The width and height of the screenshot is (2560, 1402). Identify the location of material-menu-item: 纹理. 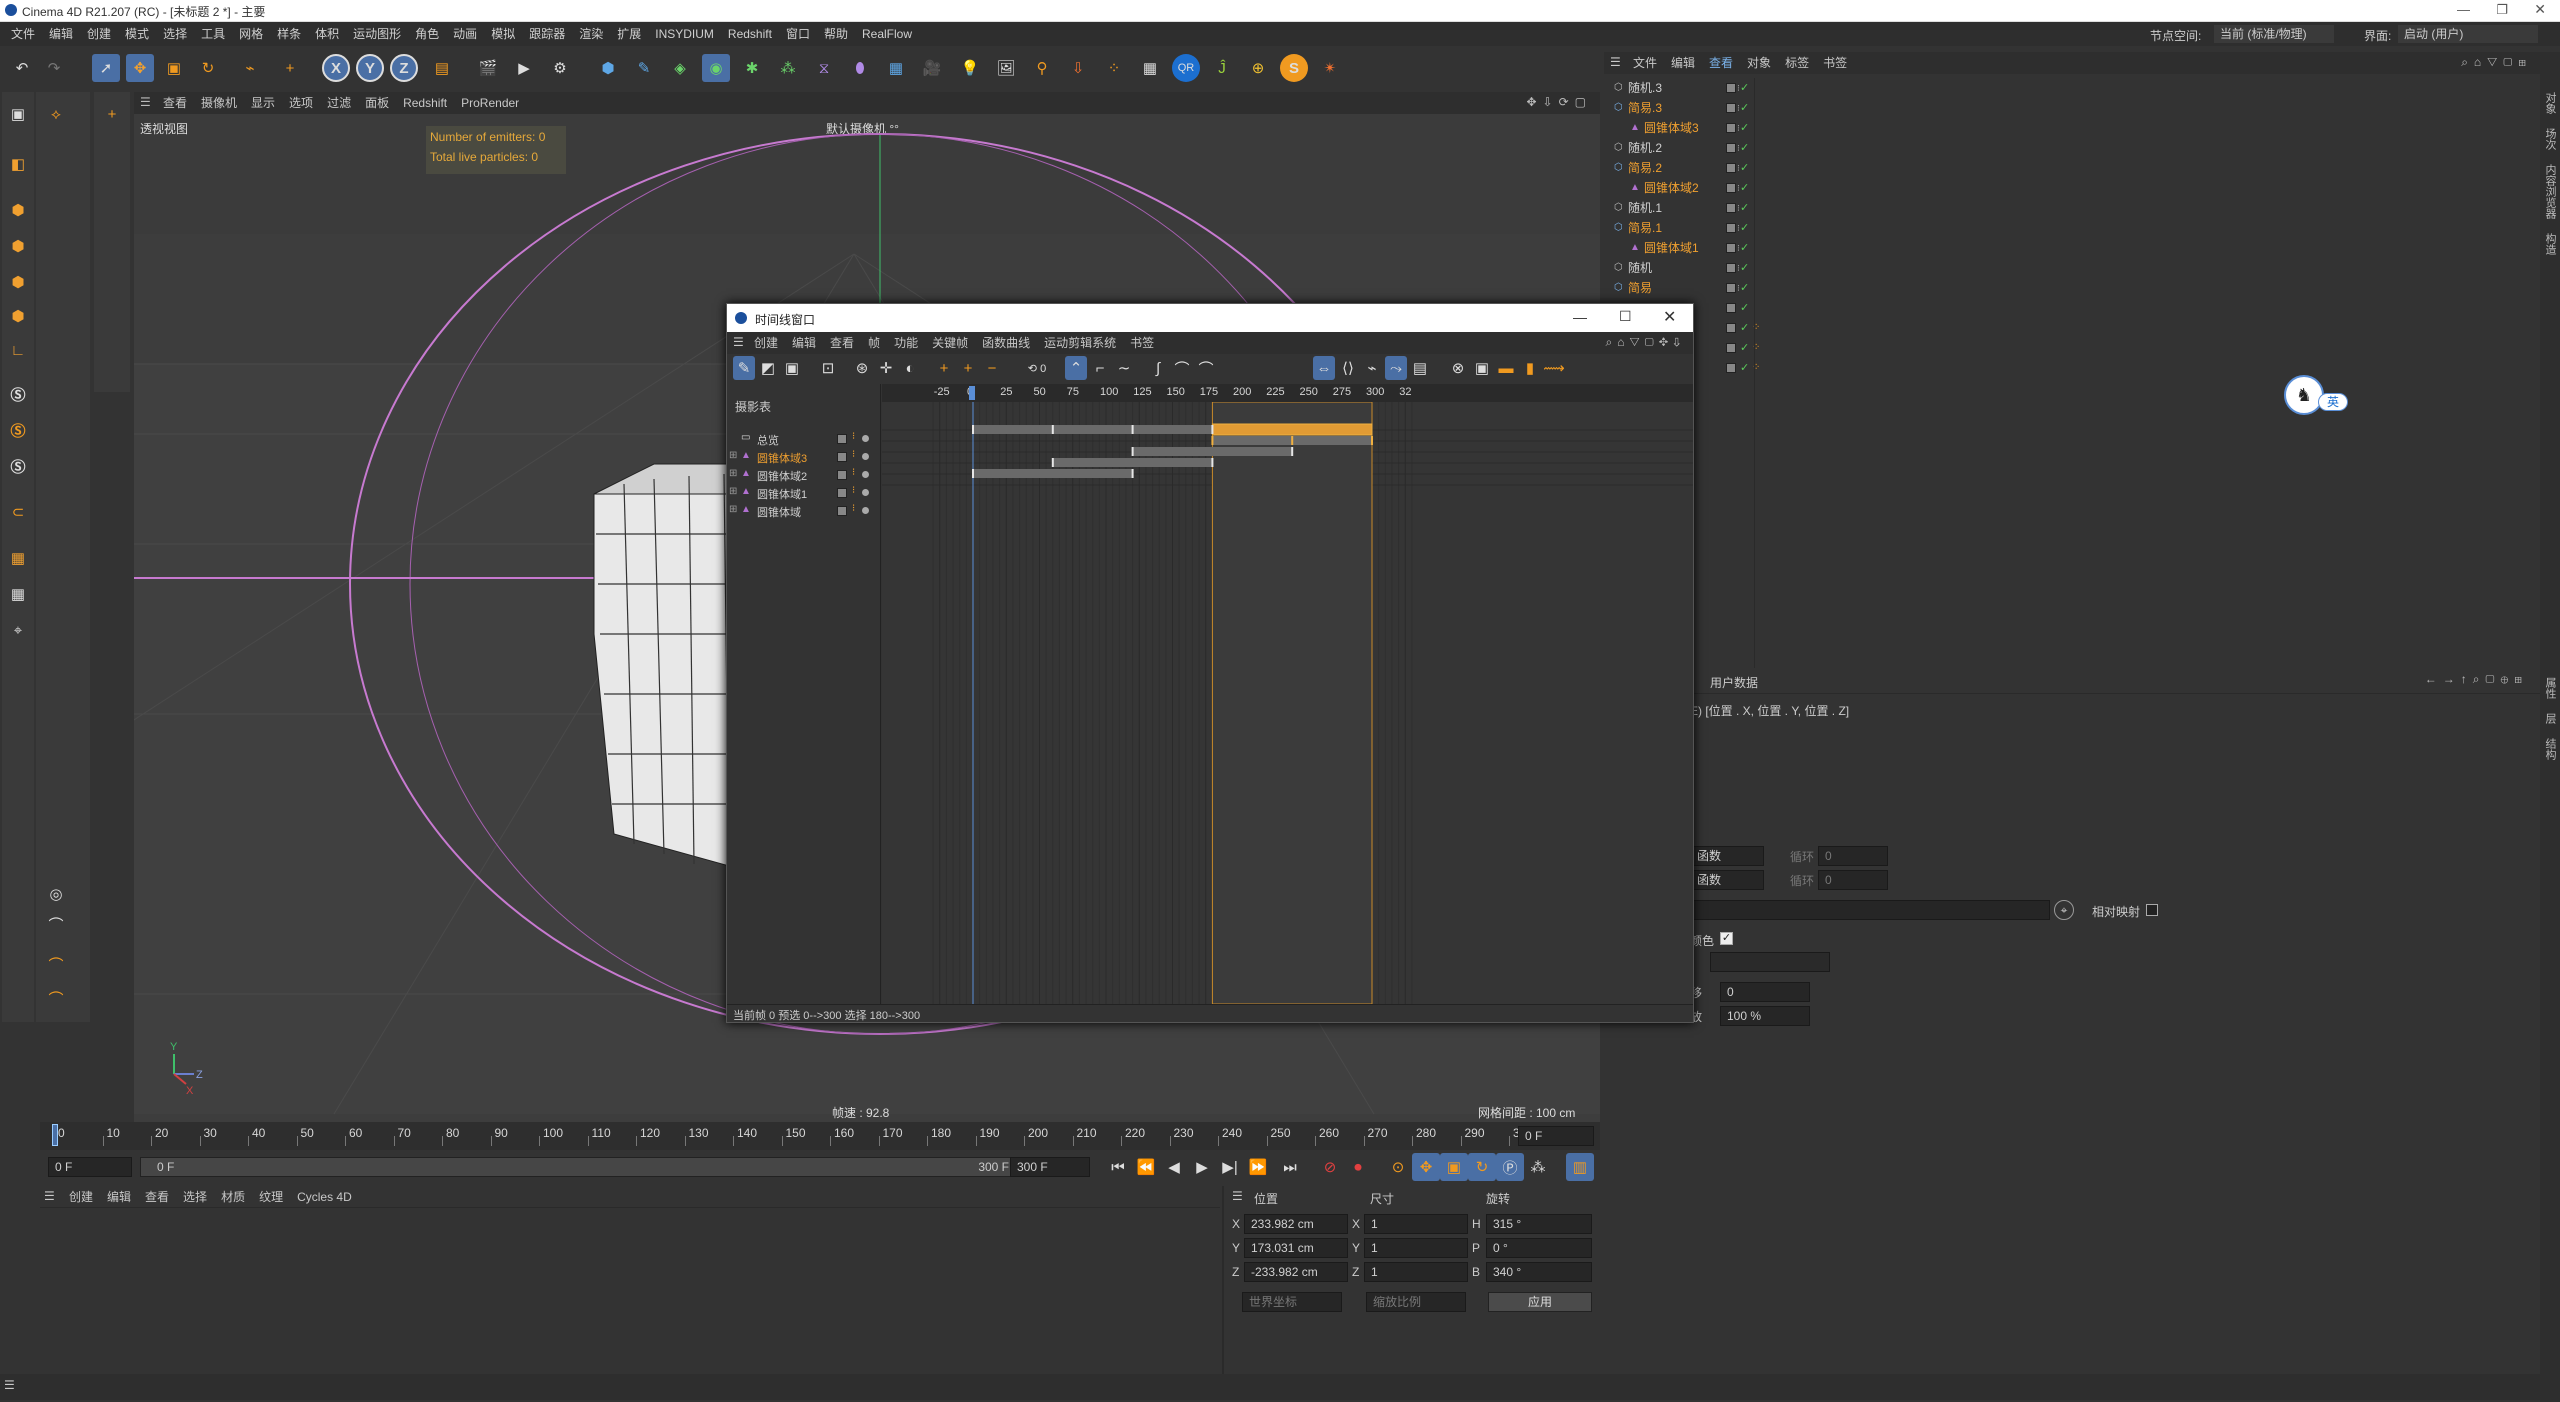
(271, 1197).